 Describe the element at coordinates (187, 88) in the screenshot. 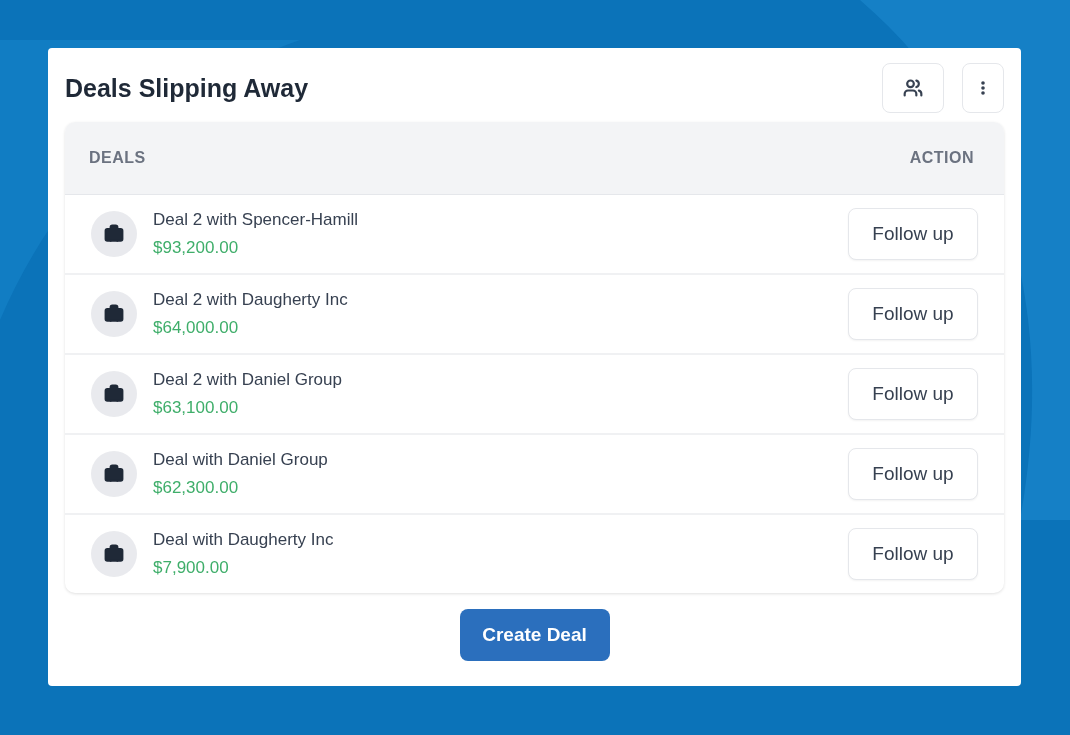

I see `card-title: Deals Slipping Away` at that location.